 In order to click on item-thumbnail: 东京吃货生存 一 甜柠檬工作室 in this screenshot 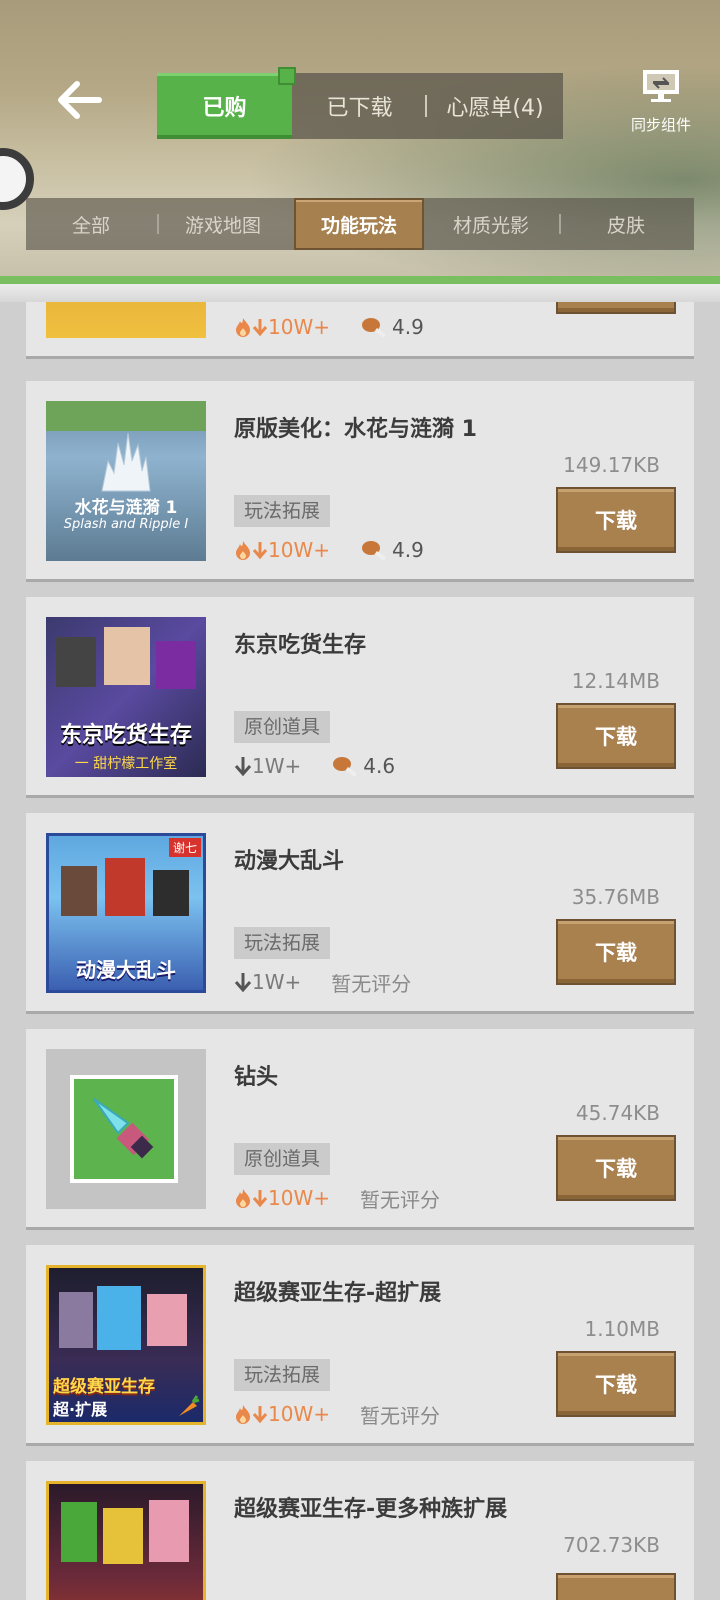, I will do `click(126, 697)`.